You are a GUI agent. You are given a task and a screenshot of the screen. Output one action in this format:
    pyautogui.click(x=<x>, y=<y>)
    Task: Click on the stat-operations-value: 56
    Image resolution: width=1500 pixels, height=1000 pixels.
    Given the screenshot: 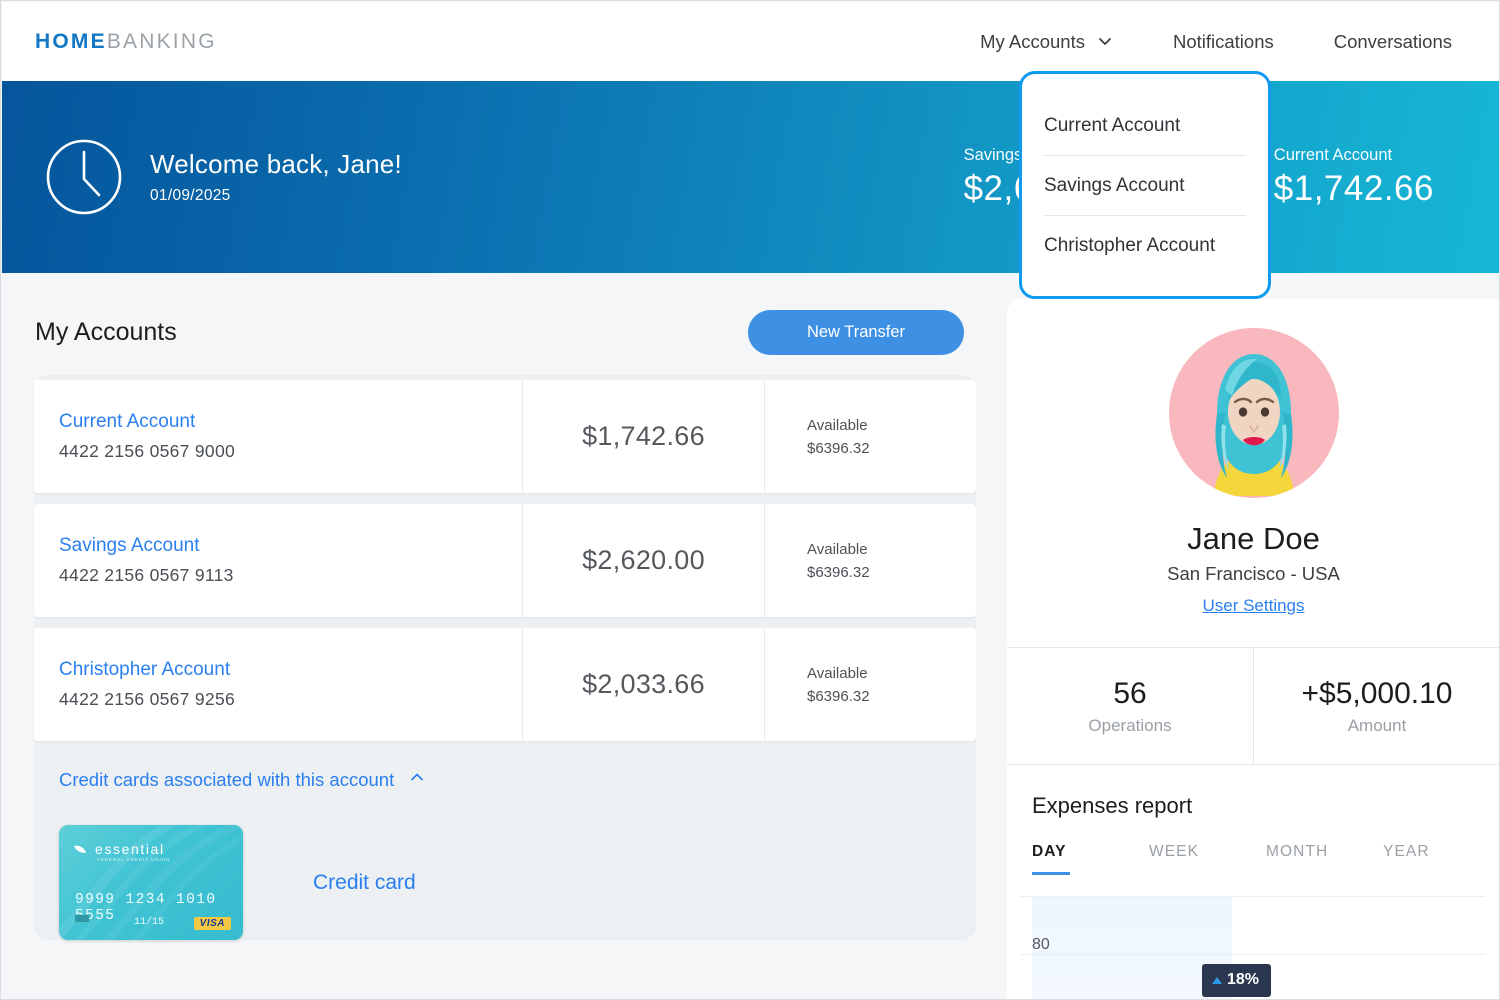 What is the action you would take?
    pyautogui.click(x=1130, y=693)
    